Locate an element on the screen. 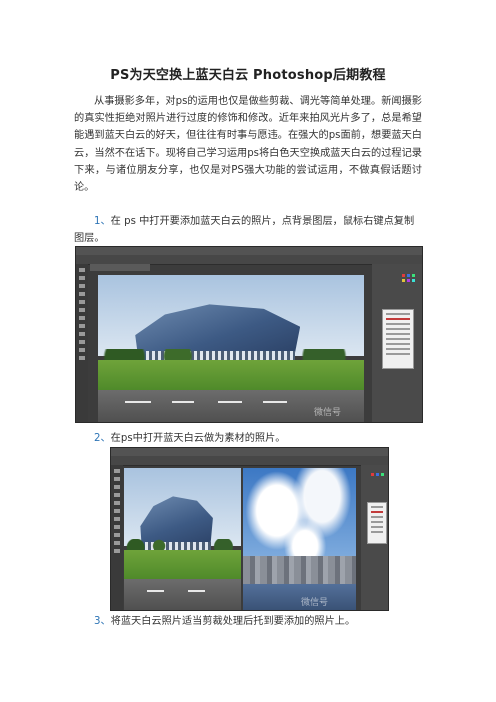 This screenshot has width=496, height=702. page-title: PS为天空换上蓝天白云 Photoshop后期教程 is located at coordinates (248, 75).